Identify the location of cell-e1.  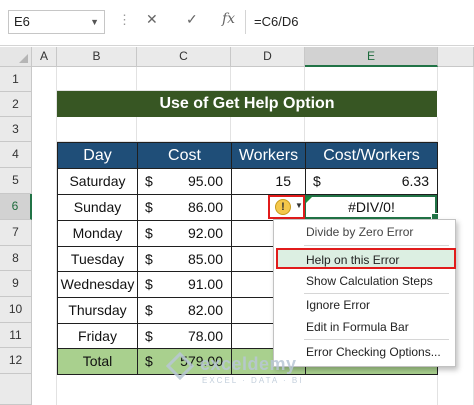
(371, 79).